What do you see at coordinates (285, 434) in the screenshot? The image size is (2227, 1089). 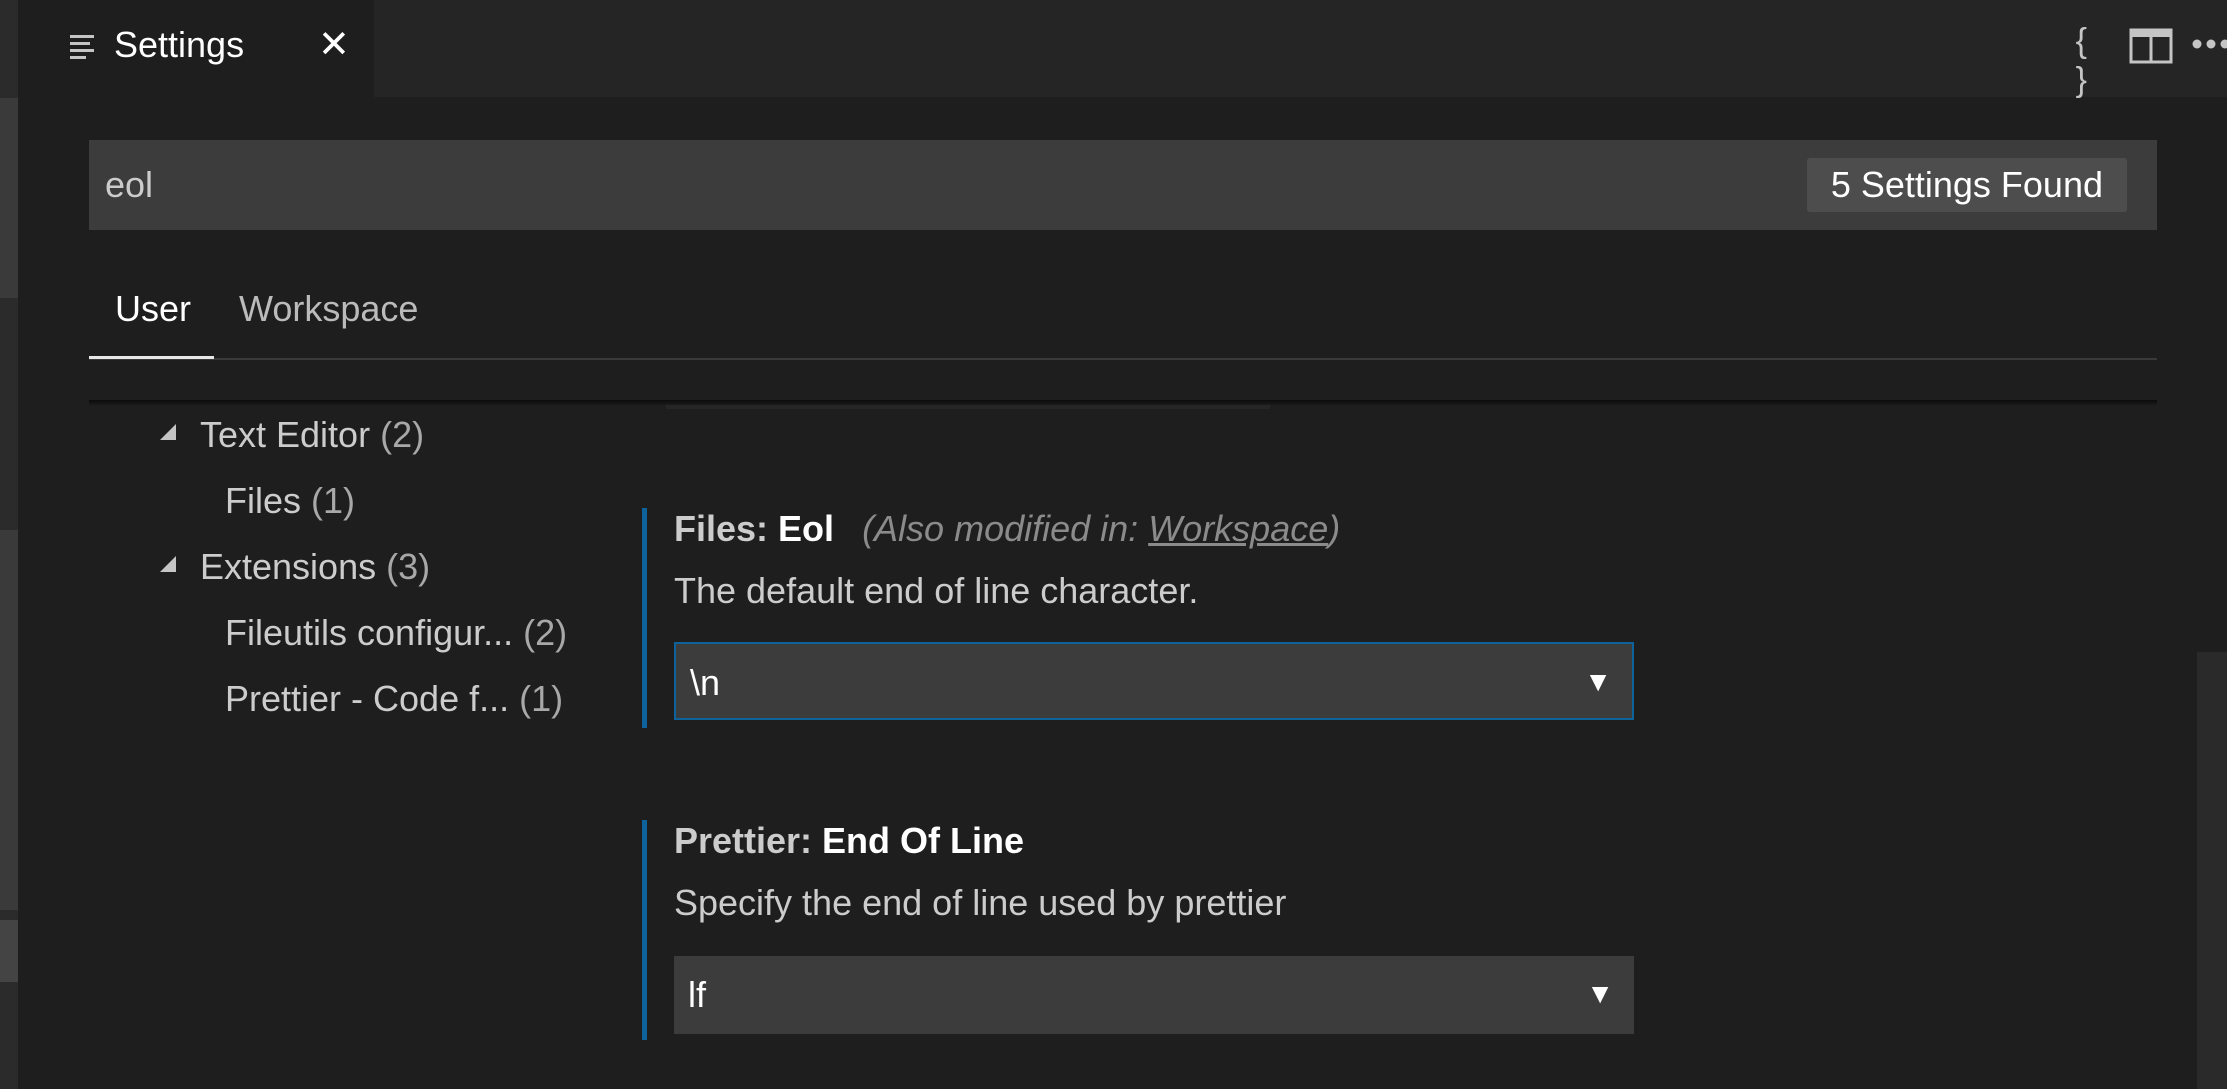 I see `toc-label: Text Editor` at bounding box center [285, 434].